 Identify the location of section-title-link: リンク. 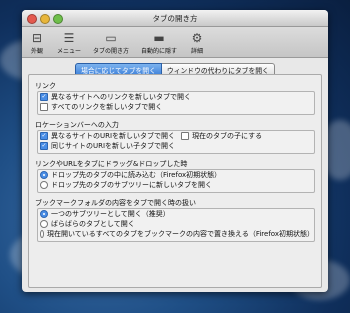
(45, 86).